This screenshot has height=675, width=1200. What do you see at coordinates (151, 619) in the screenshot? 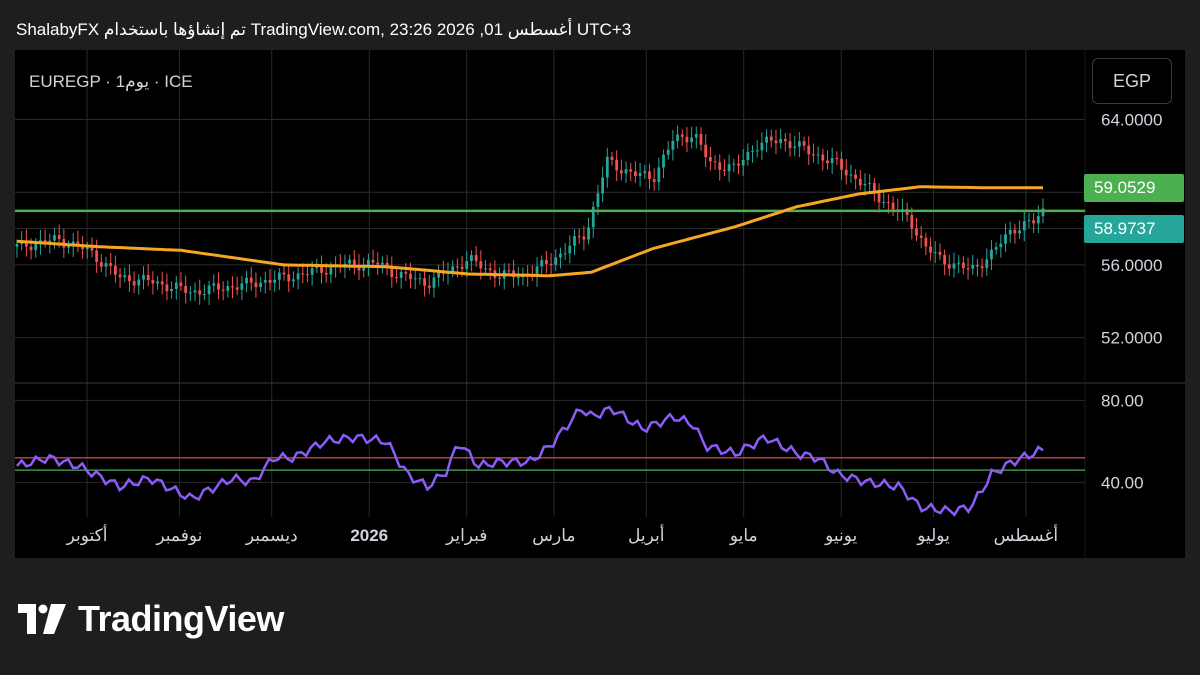
I see `tradingview-logo: TradingView` at bounding box center [151, 619].